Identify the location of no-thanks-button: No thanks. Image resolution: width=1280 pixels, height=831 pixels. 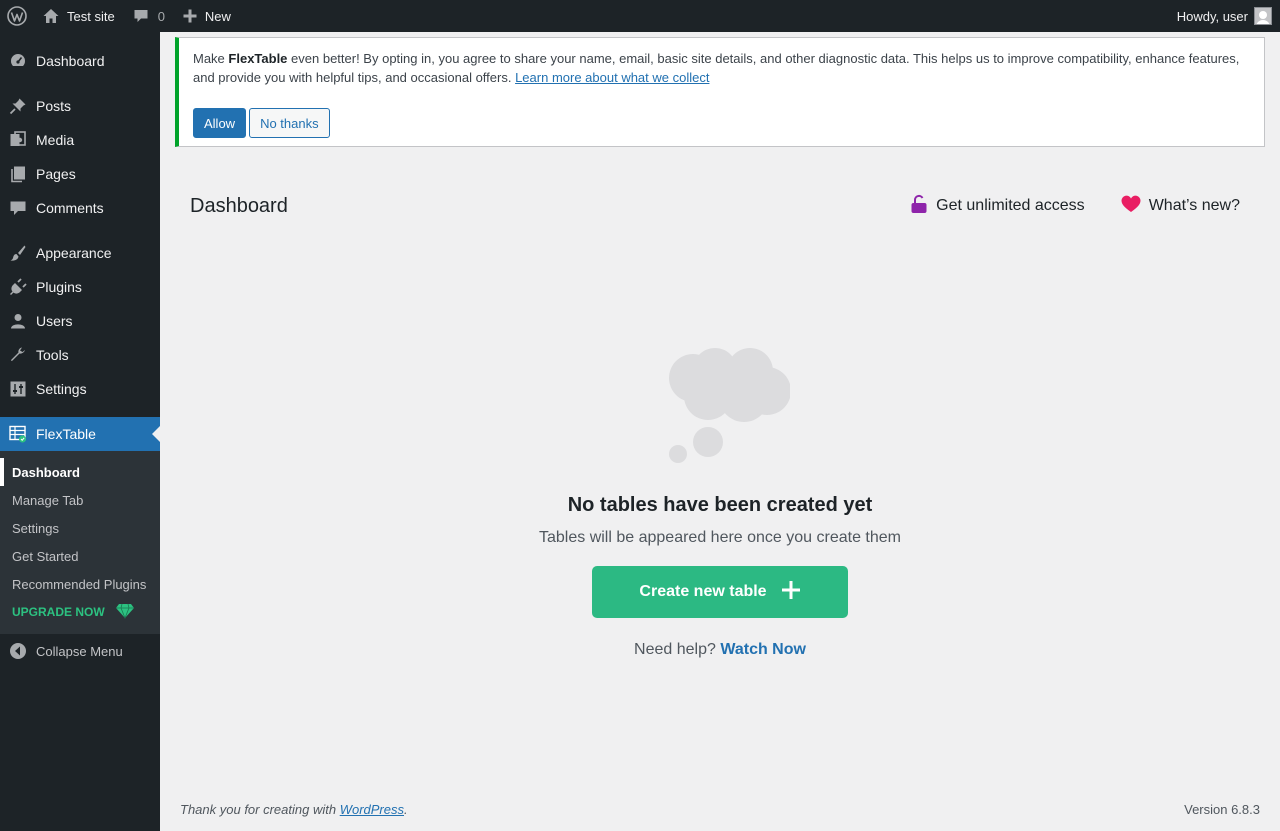
(289, 123).